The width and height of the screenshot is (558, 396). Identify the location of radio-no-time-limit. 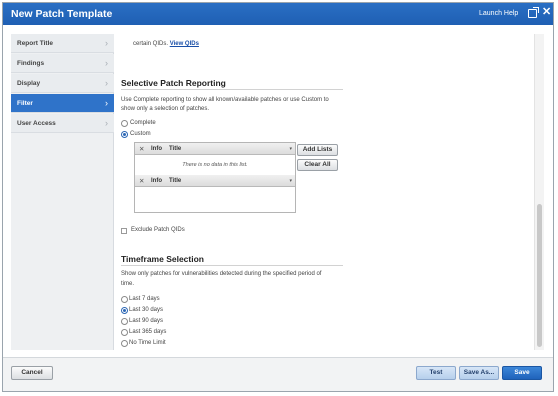
(124, 343).